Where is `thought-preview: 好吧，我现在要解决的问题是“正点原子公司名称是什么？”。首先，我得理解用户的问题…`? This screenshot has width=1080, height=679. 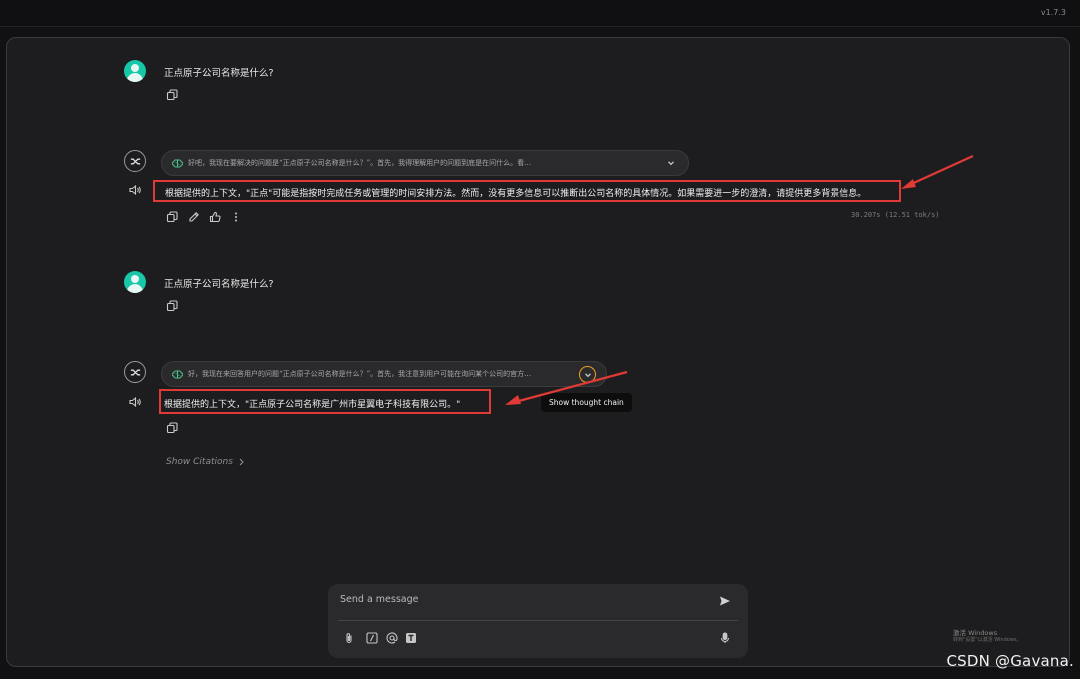
thought-preview: 好吧，我现在要解决的问题是“正点原子公司名称是什么？”。首先，我得理解用户的问题… is located at coordinates (360, 163).